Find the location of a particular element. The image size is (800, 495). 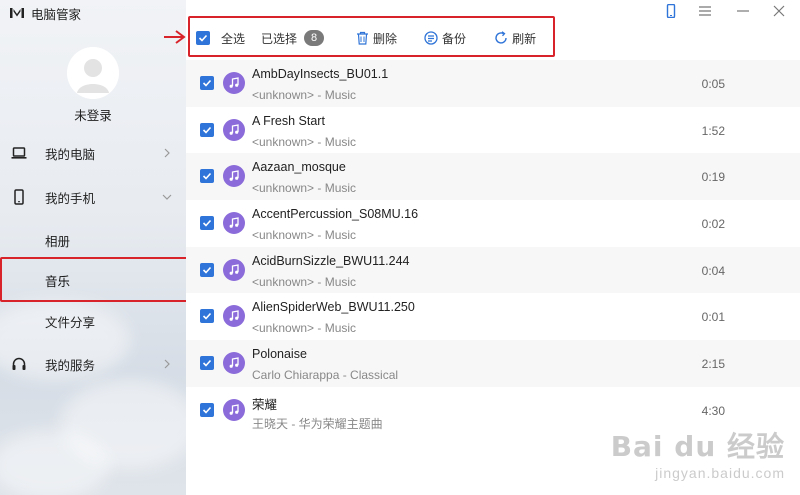

select-all-checkbox: 全选 is located at coordinates (220, 38).